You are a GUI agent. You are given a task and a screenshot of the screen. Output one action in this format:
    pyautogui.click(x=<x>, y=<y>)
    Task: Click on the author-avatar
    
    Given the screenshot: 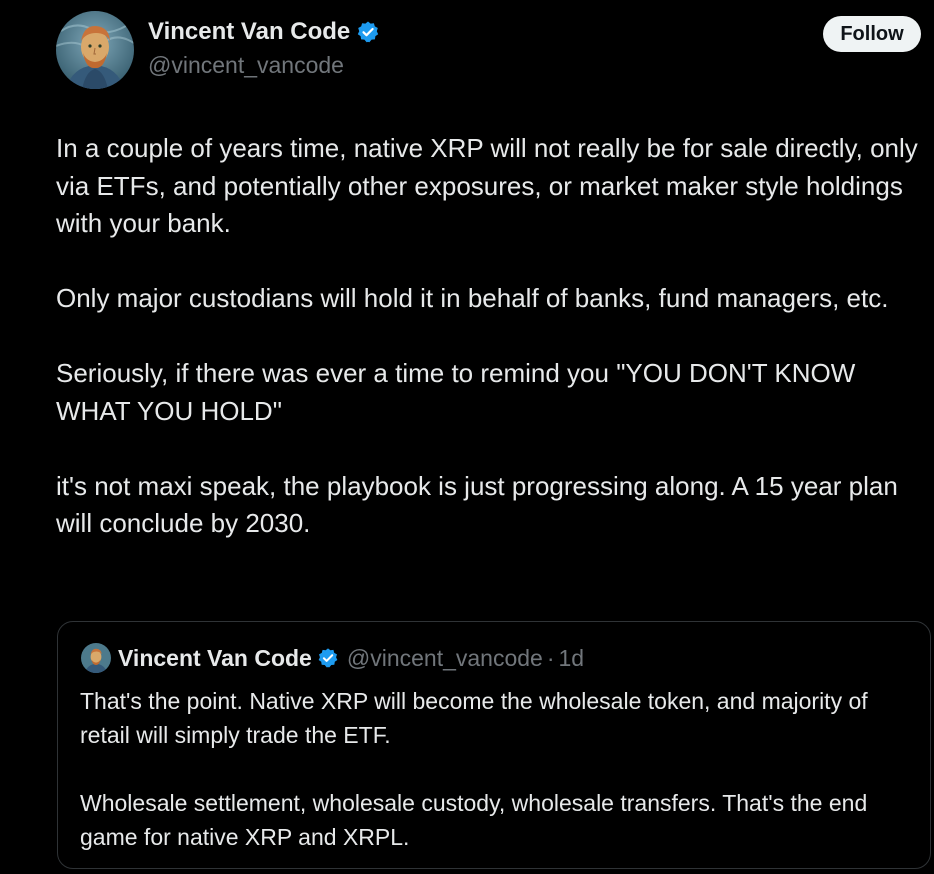 What is the action you would take?
    pyautogui.click(x=95, y=50)
    